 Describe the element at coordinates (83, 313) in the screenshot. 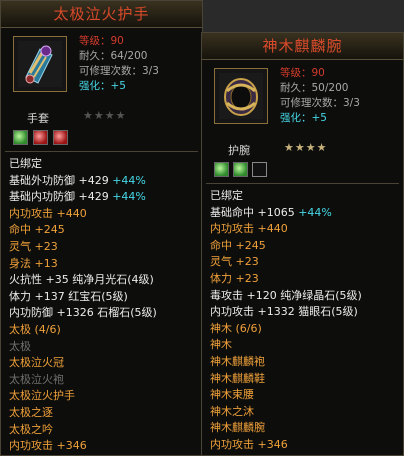

I see `property-text: 内功防御 +1326 石榴石(5级)` at that location.